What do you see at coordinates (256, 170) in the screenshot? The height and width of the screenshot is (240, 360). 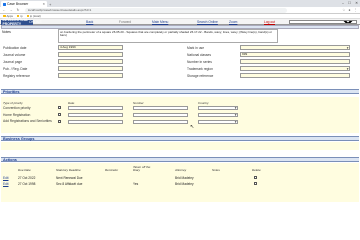 I see `actions-col-delete: Delete` at bounding box center [256, 170].